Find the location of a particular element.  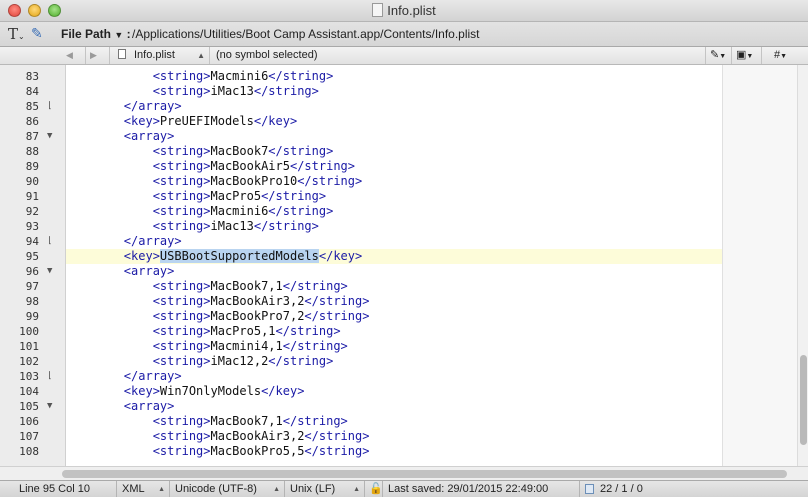

lock-icon: 🔓 is located at coordinates (374, 489).